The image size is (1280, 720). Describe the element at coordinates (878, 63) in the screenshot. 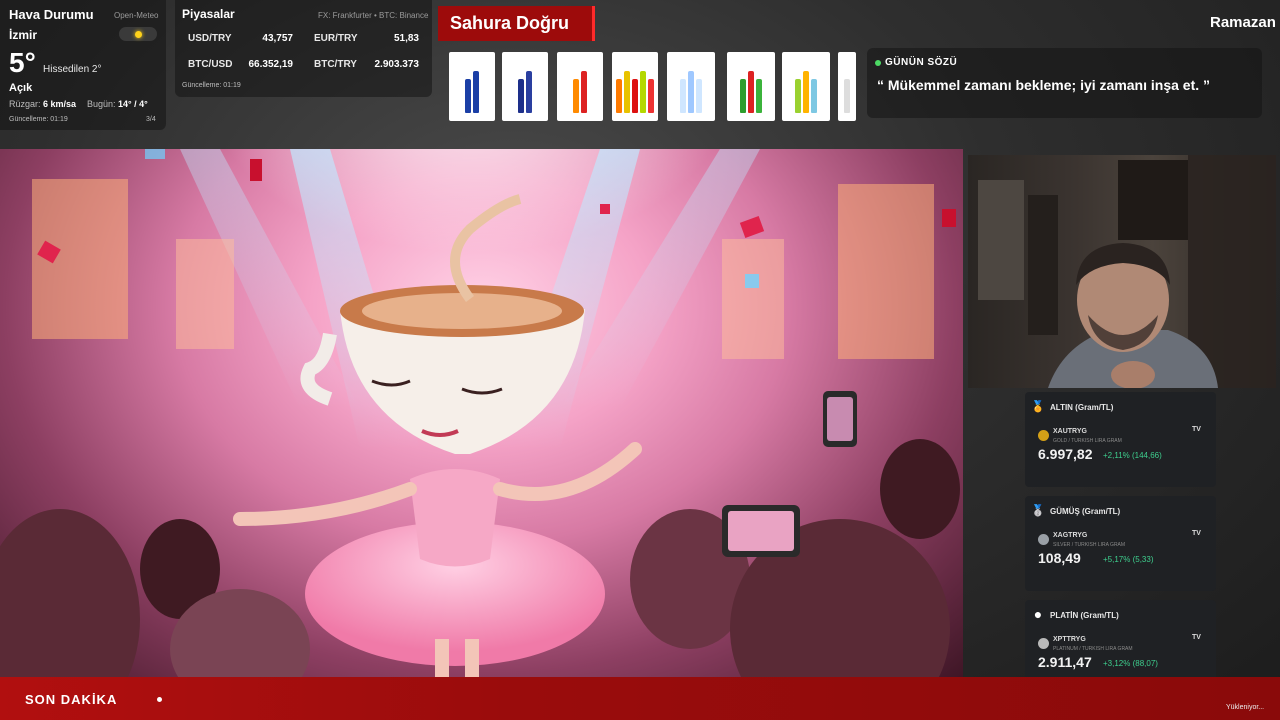

I see `live-dot-icon` at that location.